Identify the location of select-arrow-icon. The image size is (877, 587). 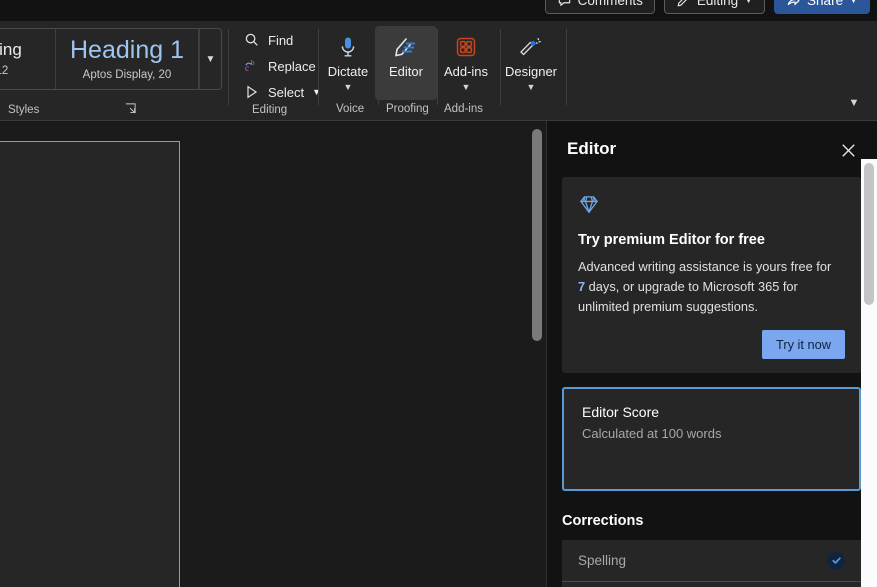
(252, 92).